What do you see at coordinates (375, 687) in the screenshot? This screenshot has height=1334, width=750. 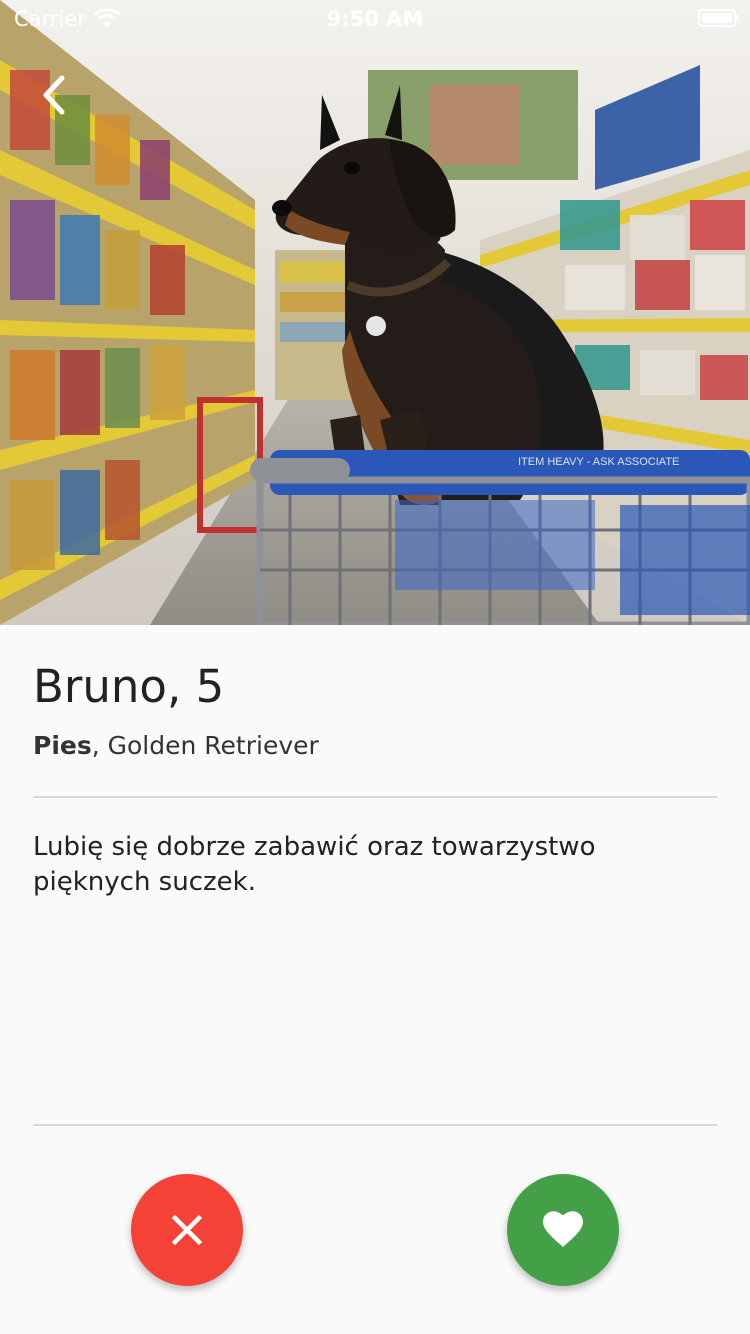 I see `profile-title: Bruno, 5` at bounding box center [375, 687].